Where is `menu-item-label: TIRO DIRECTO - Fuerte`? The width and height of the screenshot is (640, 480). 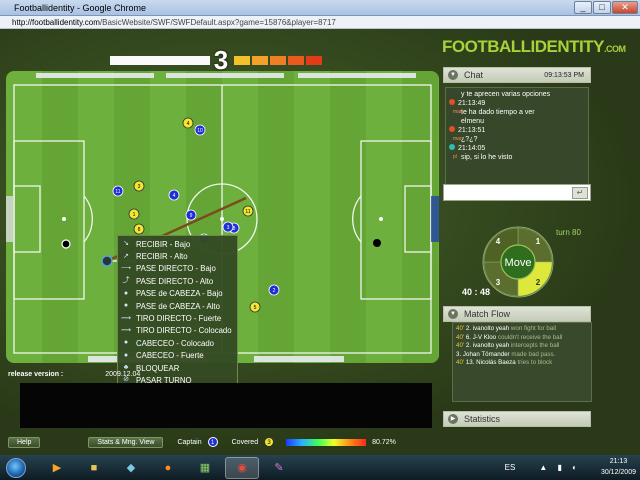 menu-item-label: TIRO DIRECTO - Fuerte is located at coordinates (179, 319).